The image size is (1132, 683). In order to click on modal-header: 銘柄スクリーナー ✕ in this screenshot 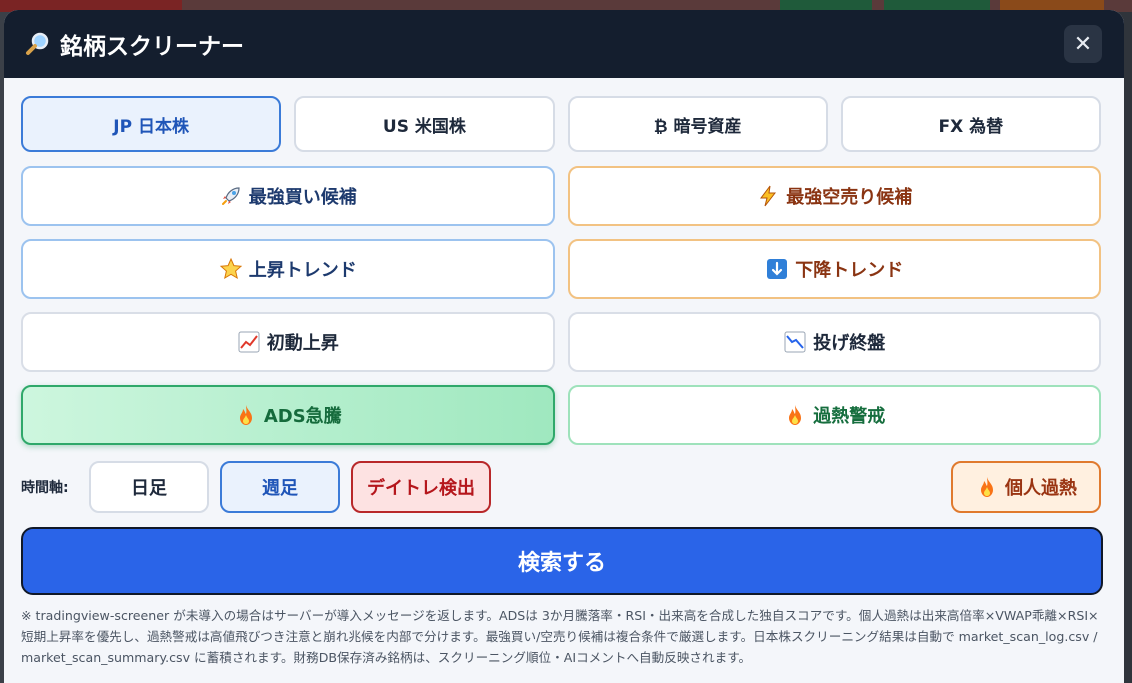, I will do `click(564, 44)`.